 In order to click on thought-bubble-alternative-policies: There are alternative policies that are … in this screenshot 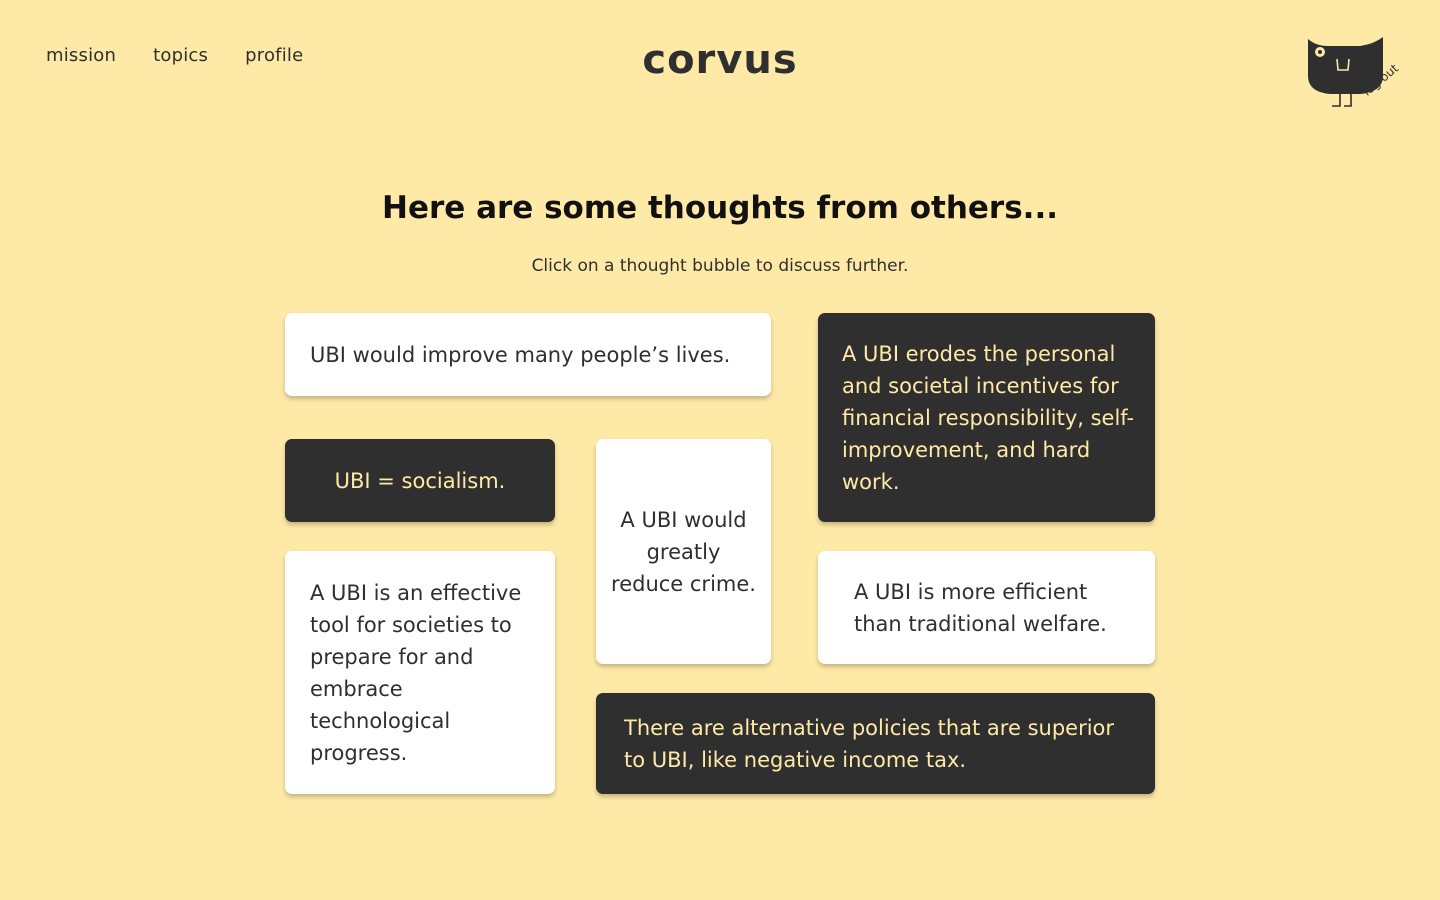, I will do `click(875, 743)`.